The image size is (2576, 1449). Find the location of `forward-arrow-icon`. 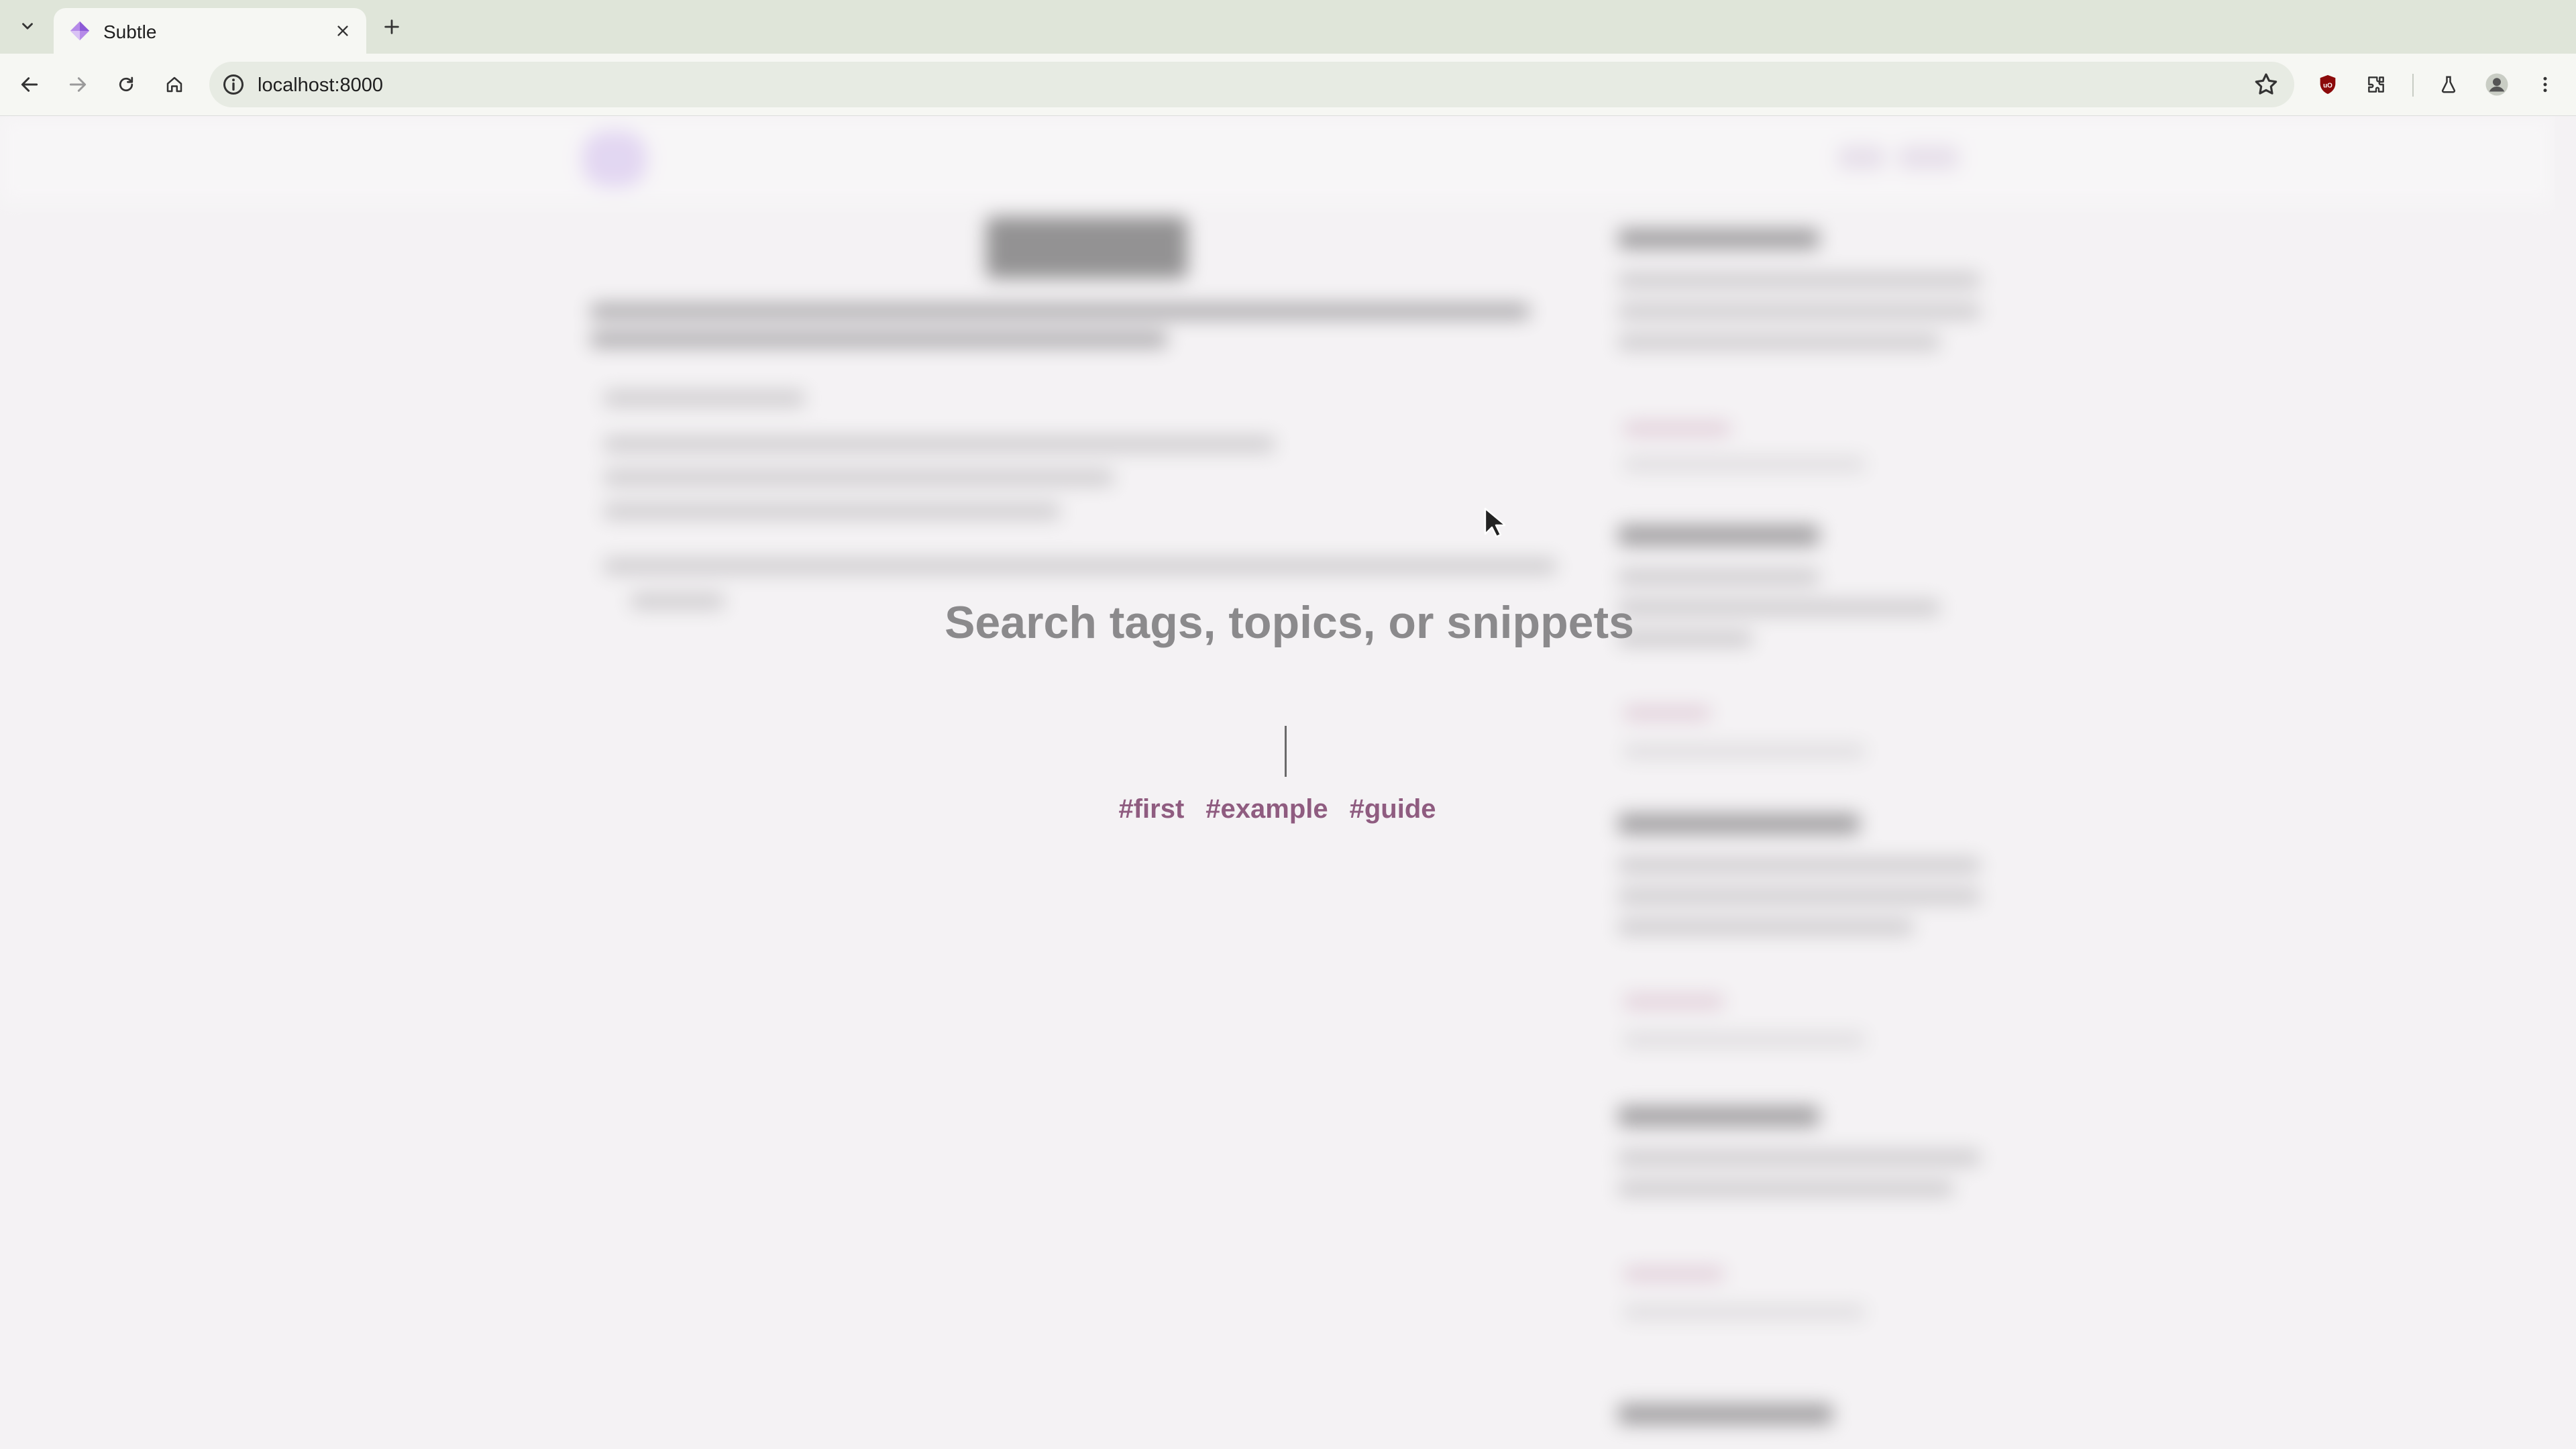

forward-arrow-icon is located at coordinates (78, 84).